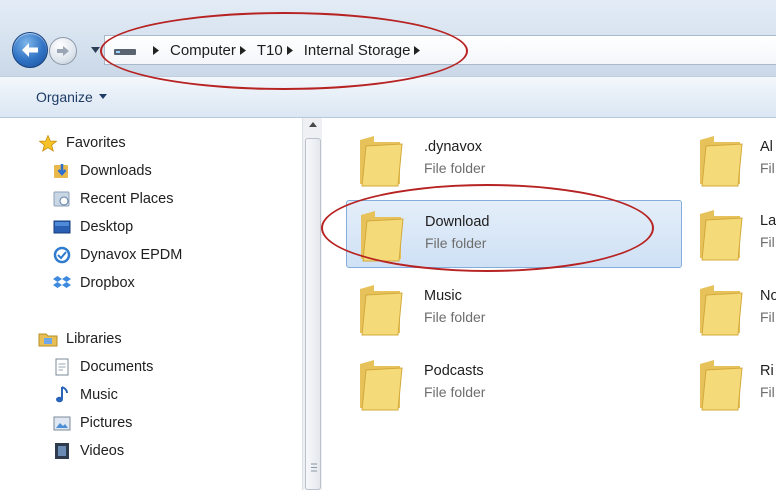 This screenshot has height=490, width=776. I want to click on grip-icon, so click(314, 467).